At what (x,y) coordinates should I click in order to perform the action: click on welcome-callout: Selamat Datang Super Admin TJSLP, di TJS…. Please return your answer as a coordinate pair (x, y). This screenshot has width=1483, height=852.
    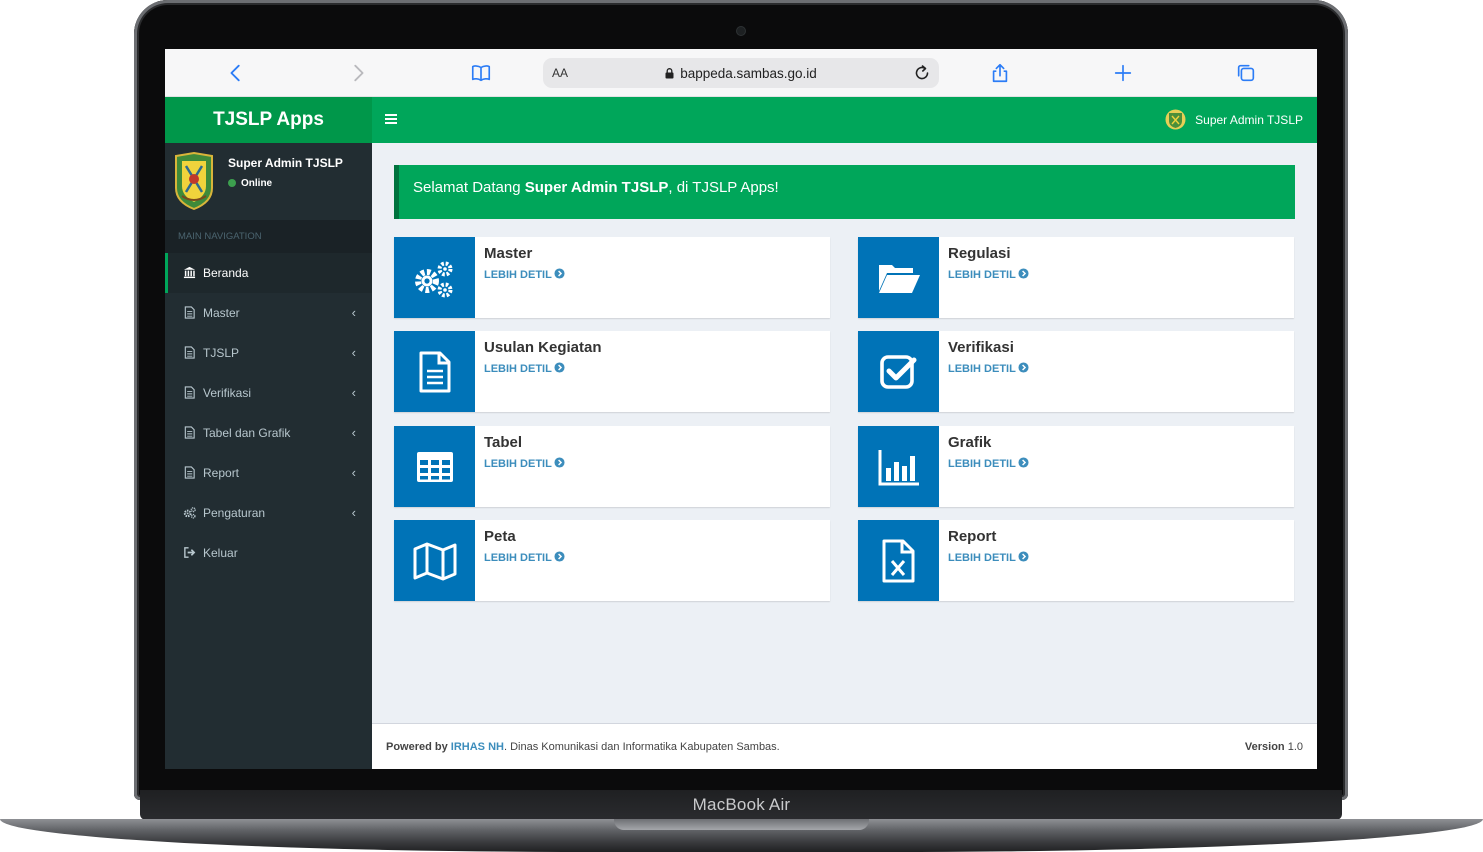
    Looking at the image, I should click on (844, 192).